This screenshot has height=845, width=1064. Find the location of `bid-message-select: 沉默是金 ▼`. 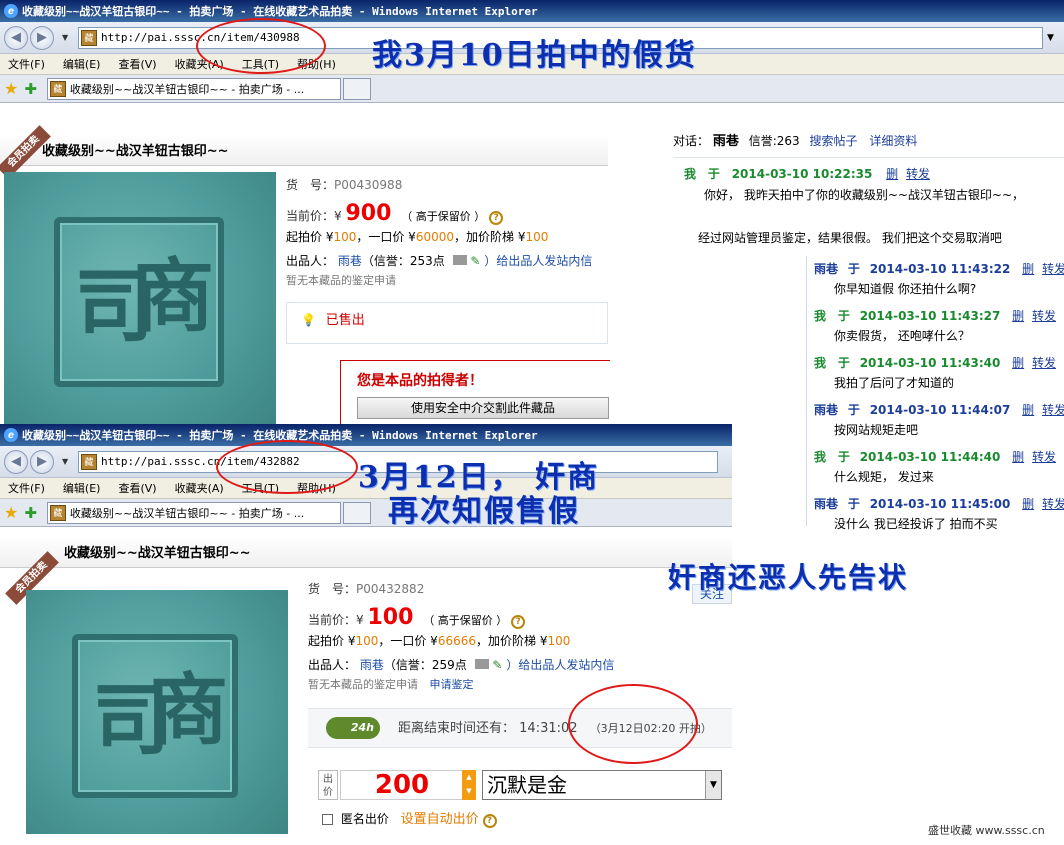

bid-message-select: 沉默是金 ▼ is located at coordinates (602, 785).